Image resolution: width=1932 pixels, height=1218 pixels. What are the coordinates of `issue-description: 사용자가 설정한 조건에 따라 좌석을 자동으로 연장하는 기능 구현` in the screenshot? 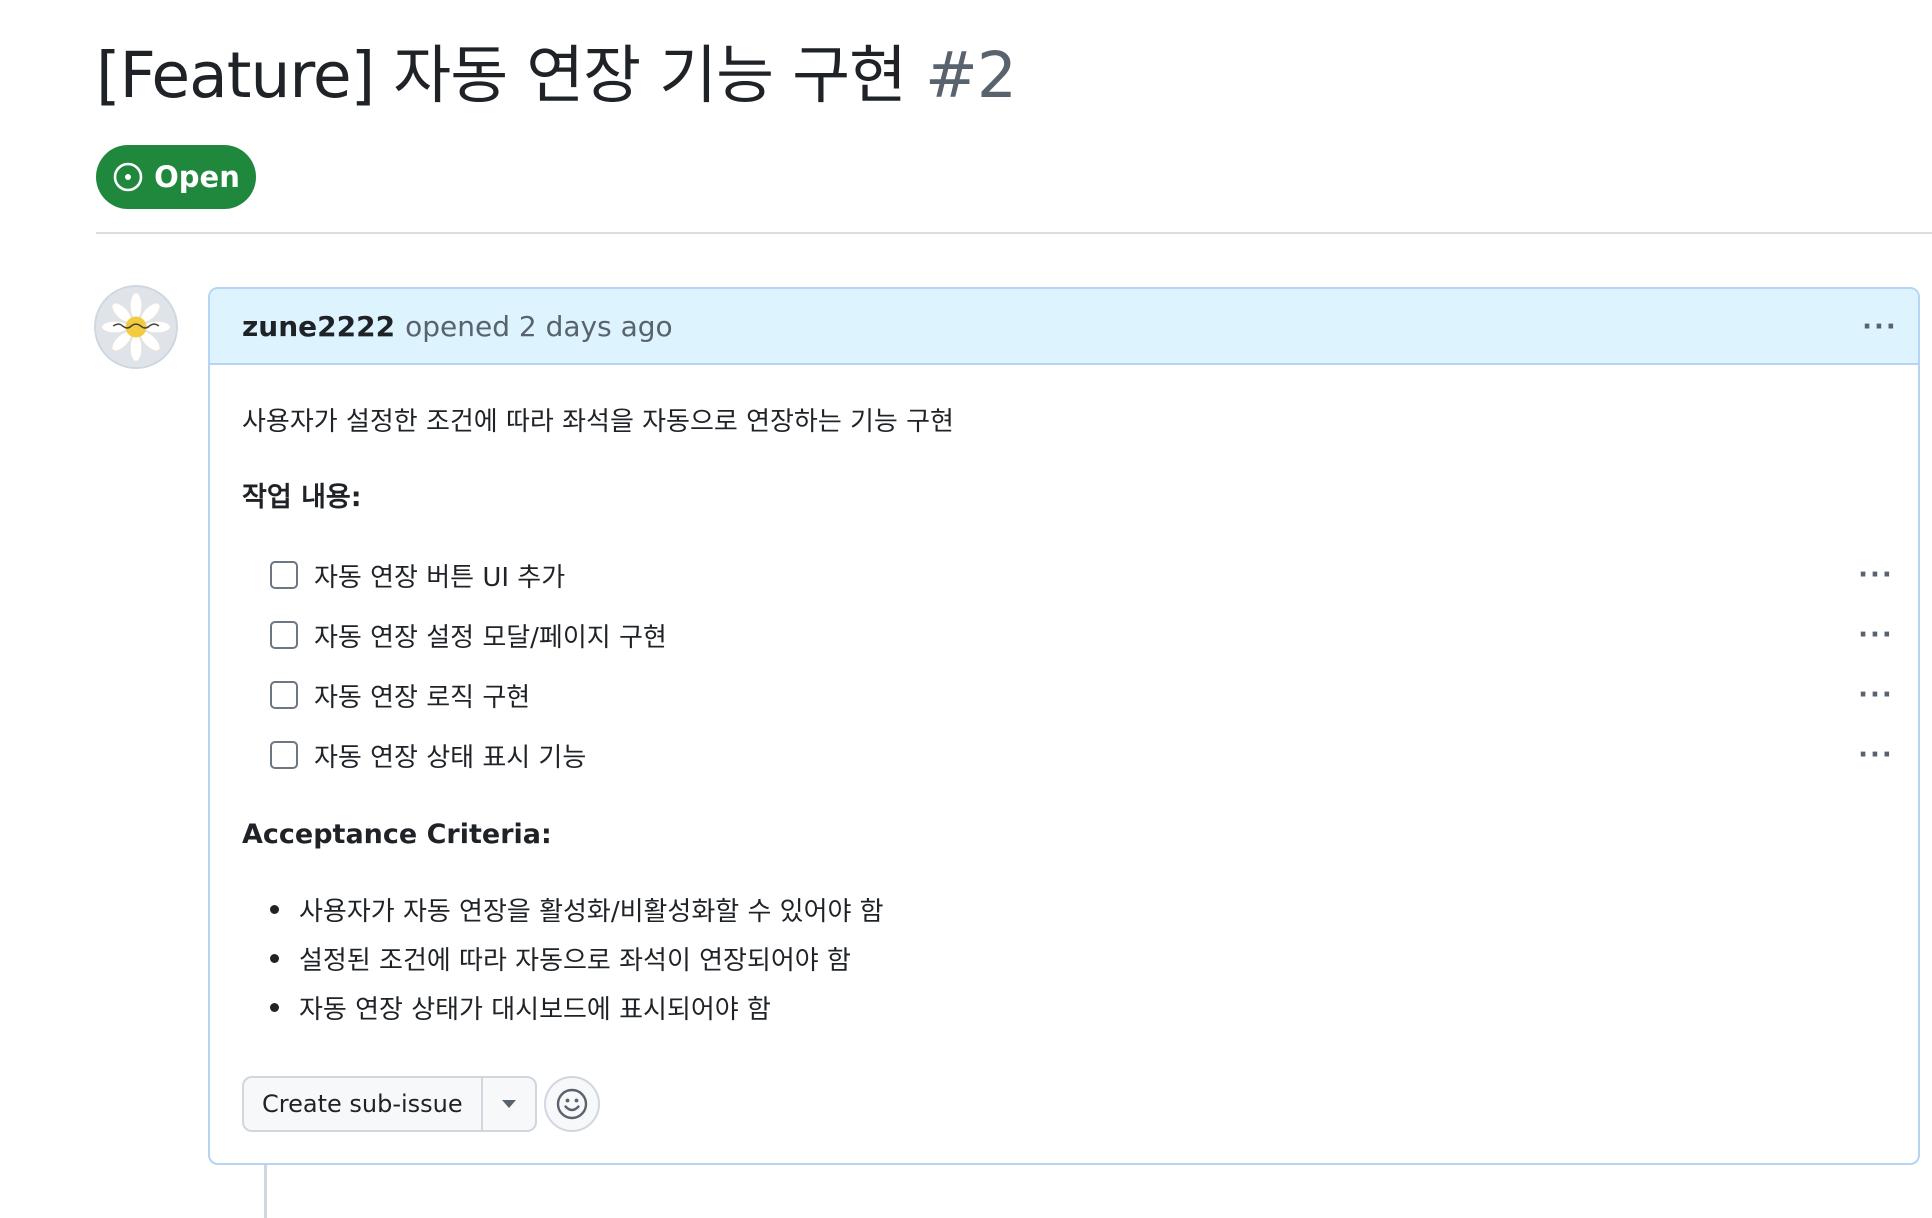 It's located at (598, 422).